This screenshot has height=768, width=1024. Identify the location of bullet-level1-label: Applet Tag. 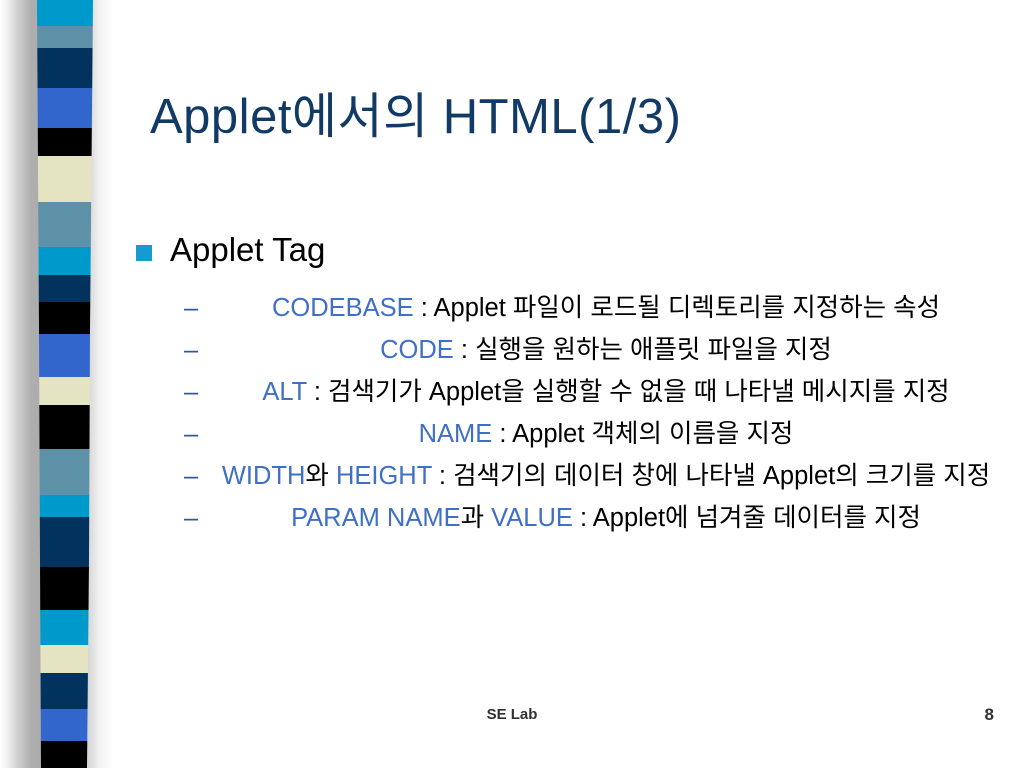
(248, 249).